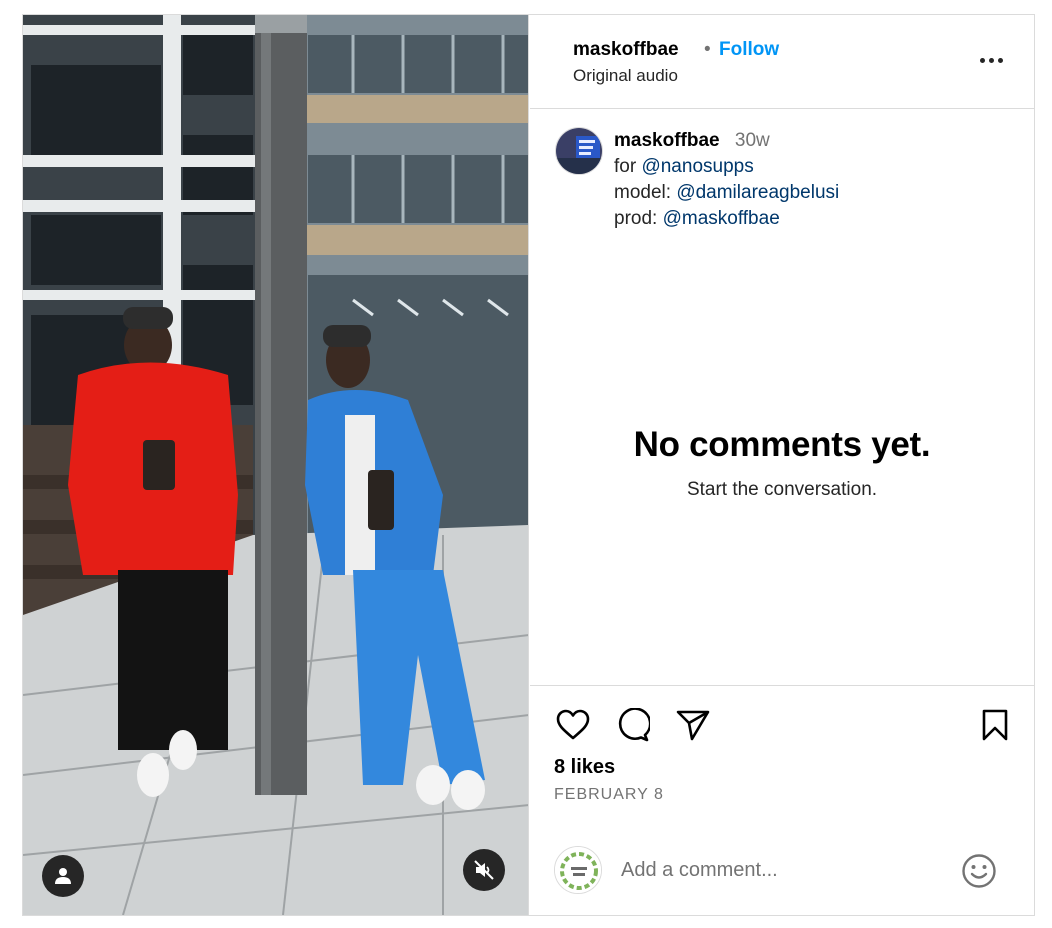 The image size is (1052, 928). I want to click on caption-line: for @nanosupps, so click(684, 166).